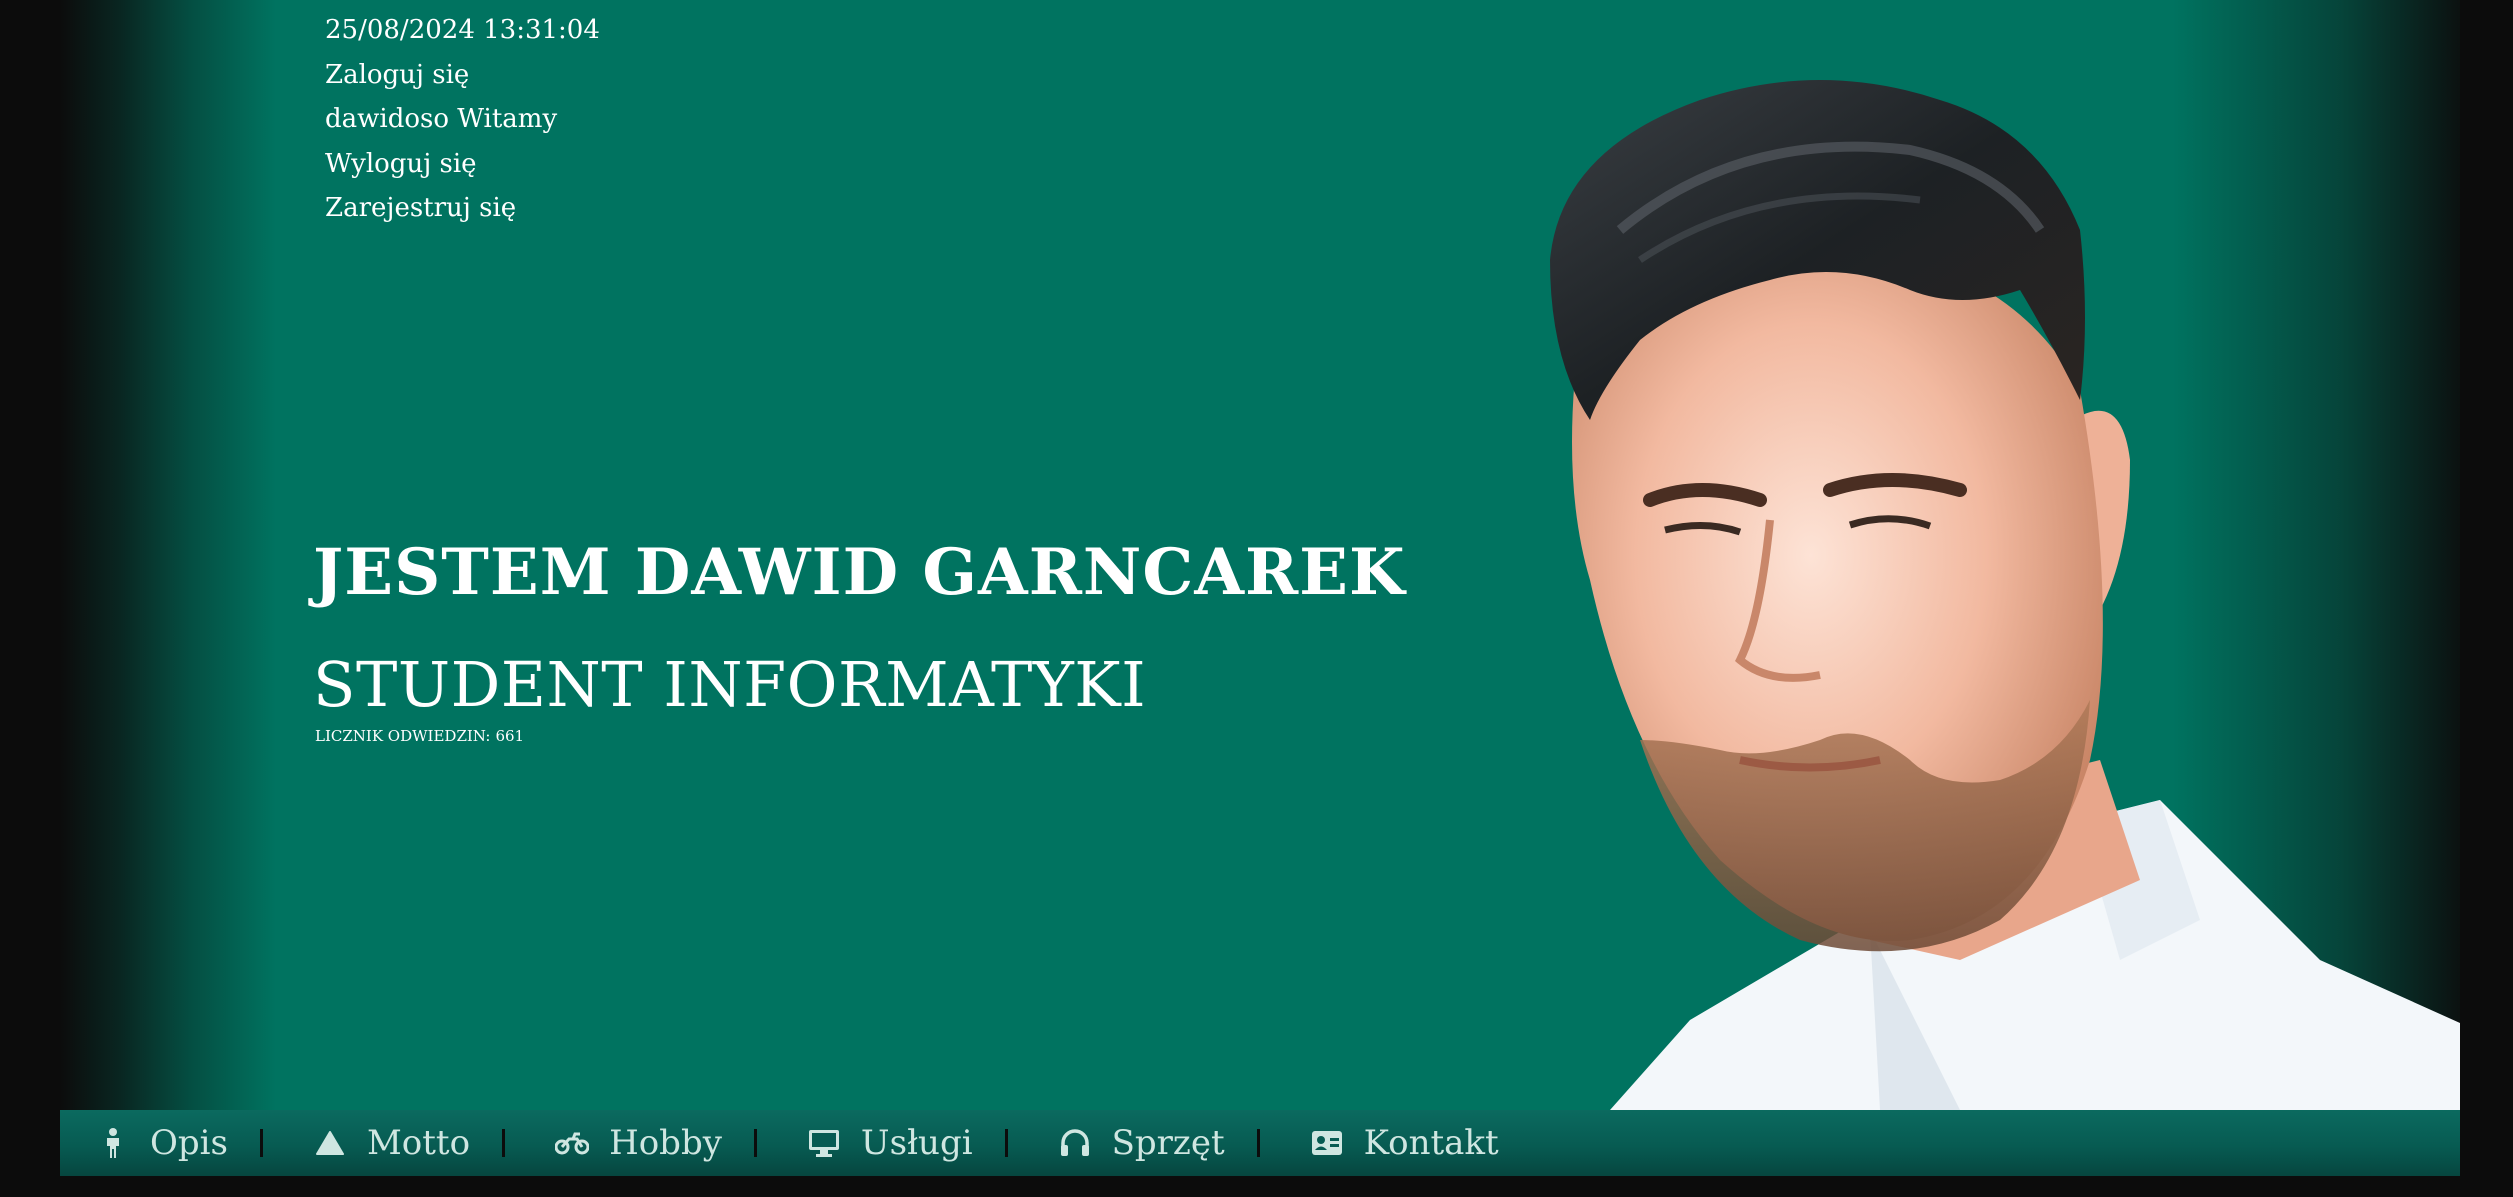  I want to click on nav-item-label: Hobby, so click(665, 1143).